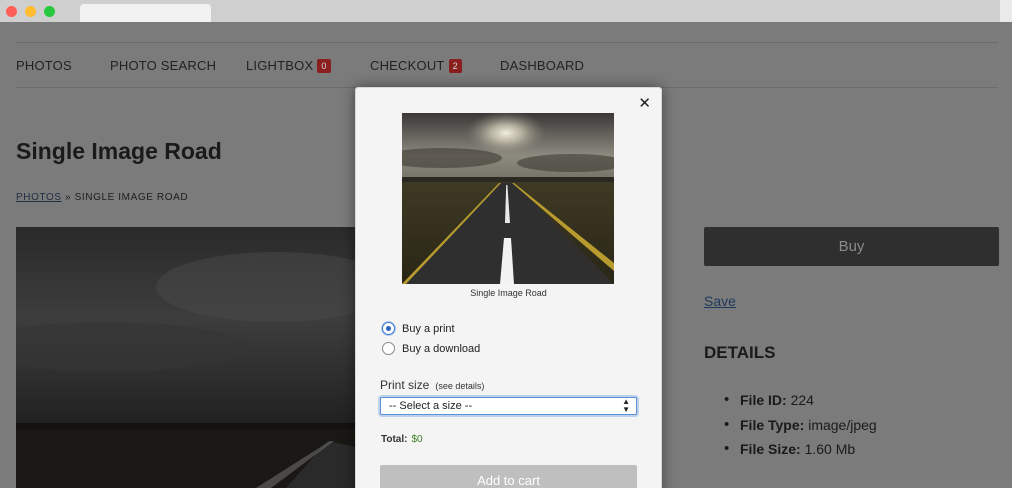  I want to click on nav-item-label: PHOTO SEARCH, so click(163, 65).